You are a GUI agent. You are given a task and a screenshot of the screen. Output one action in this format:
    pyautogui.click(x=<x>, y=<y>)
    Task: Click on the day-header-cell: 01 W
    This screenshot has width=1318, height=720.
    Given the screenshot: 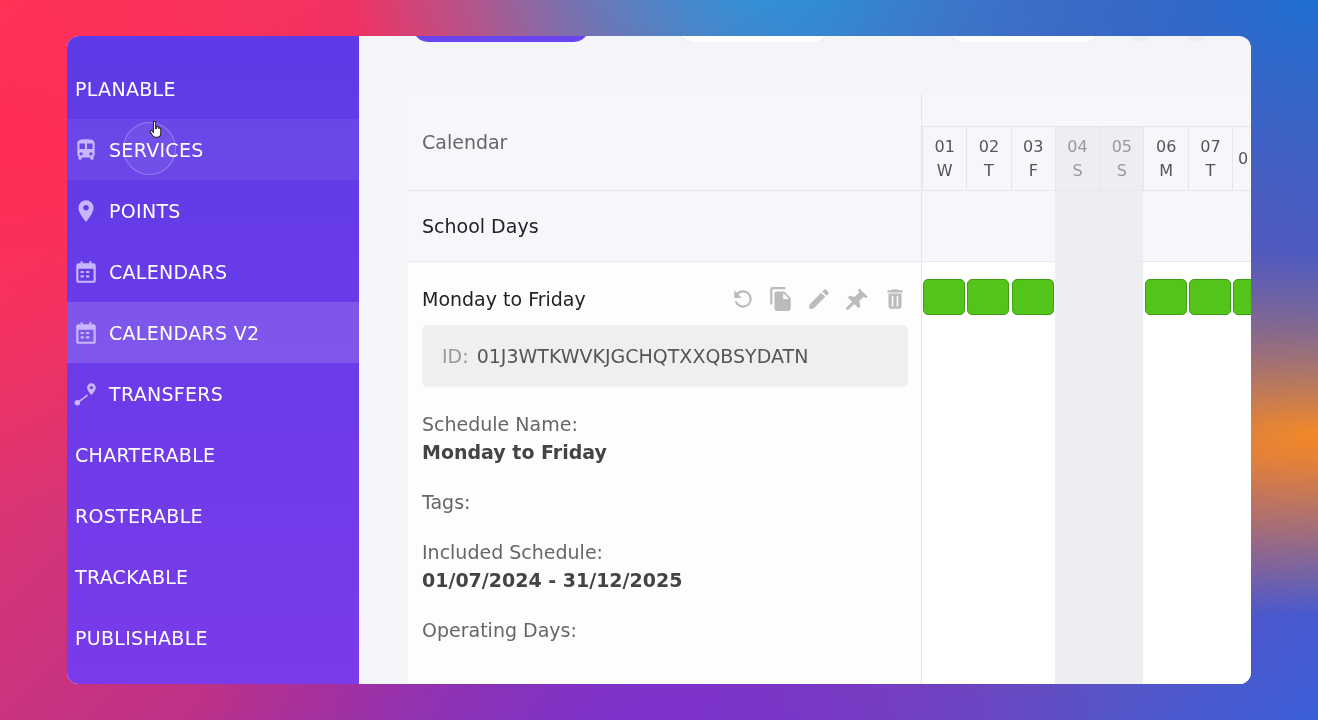 What is the action you would take?
    pyautogui.click(x=944, y=158)
    